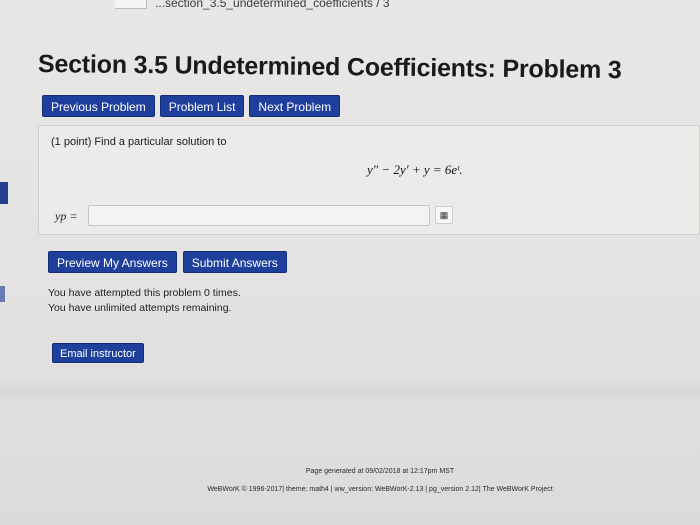  I want to click on divider, so click(350, 391).